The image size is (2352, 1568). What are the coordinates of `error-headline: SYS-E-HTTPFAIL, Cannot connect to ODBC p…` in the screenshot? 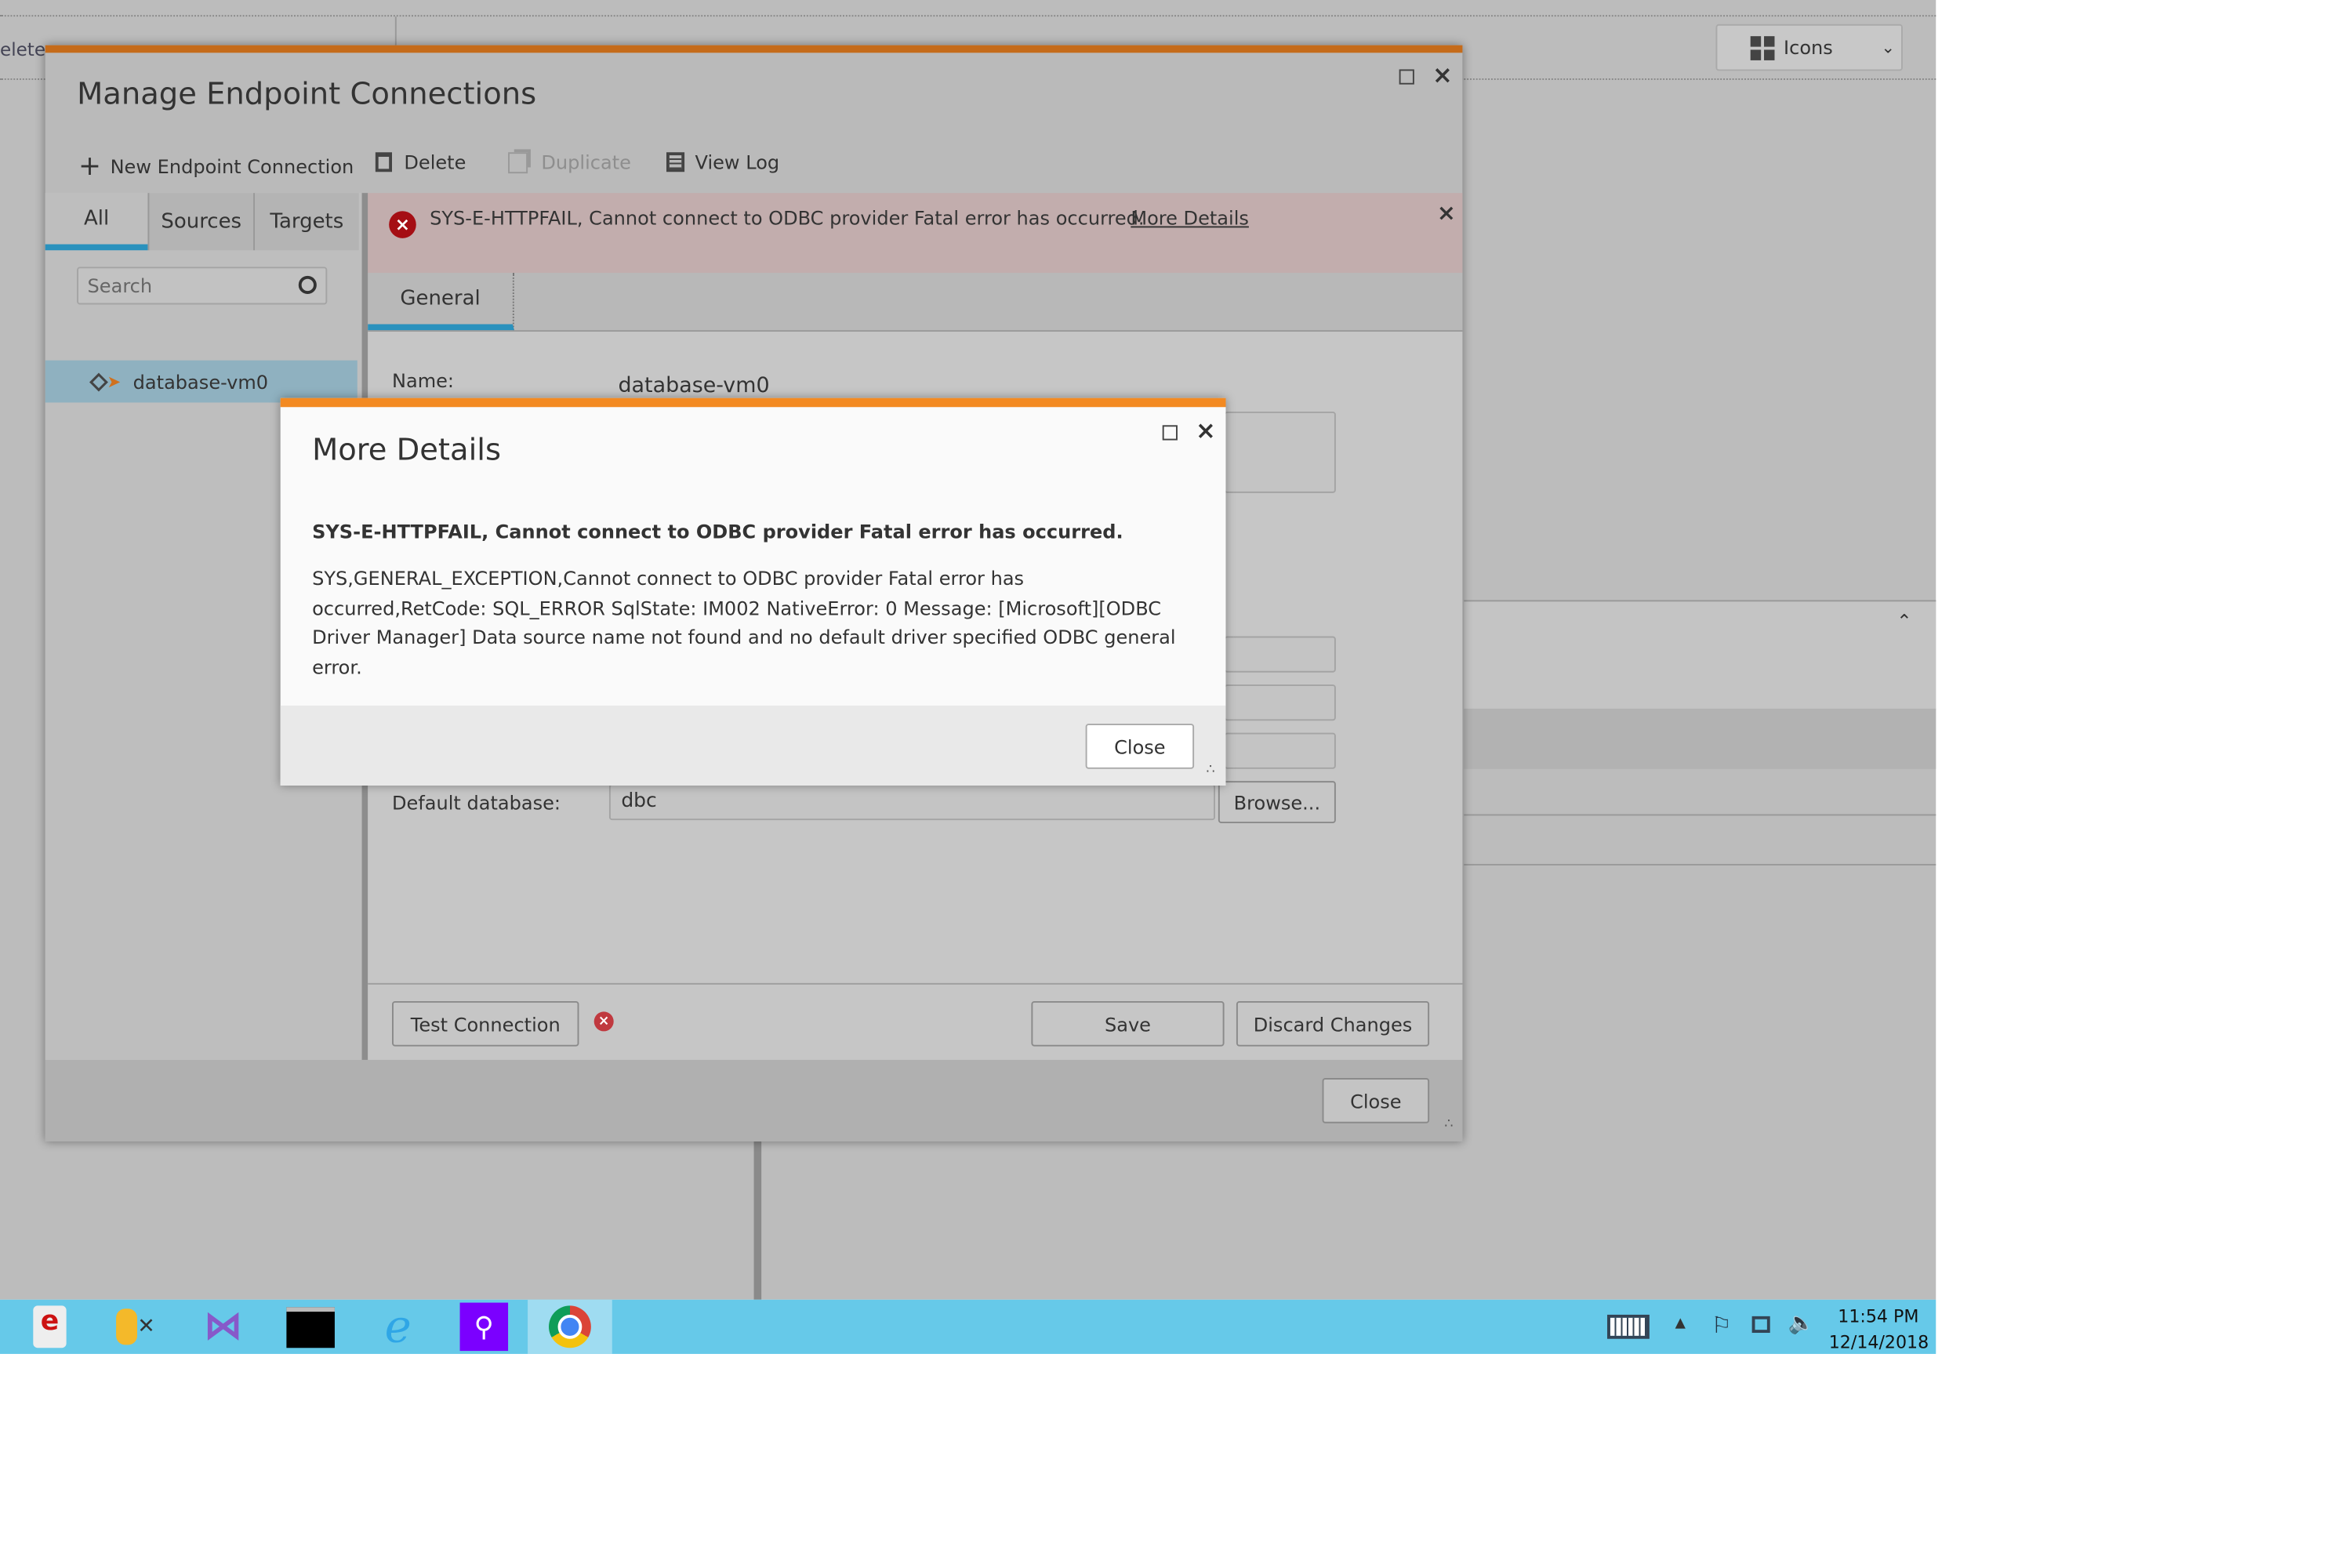 It's located at (717, 531).